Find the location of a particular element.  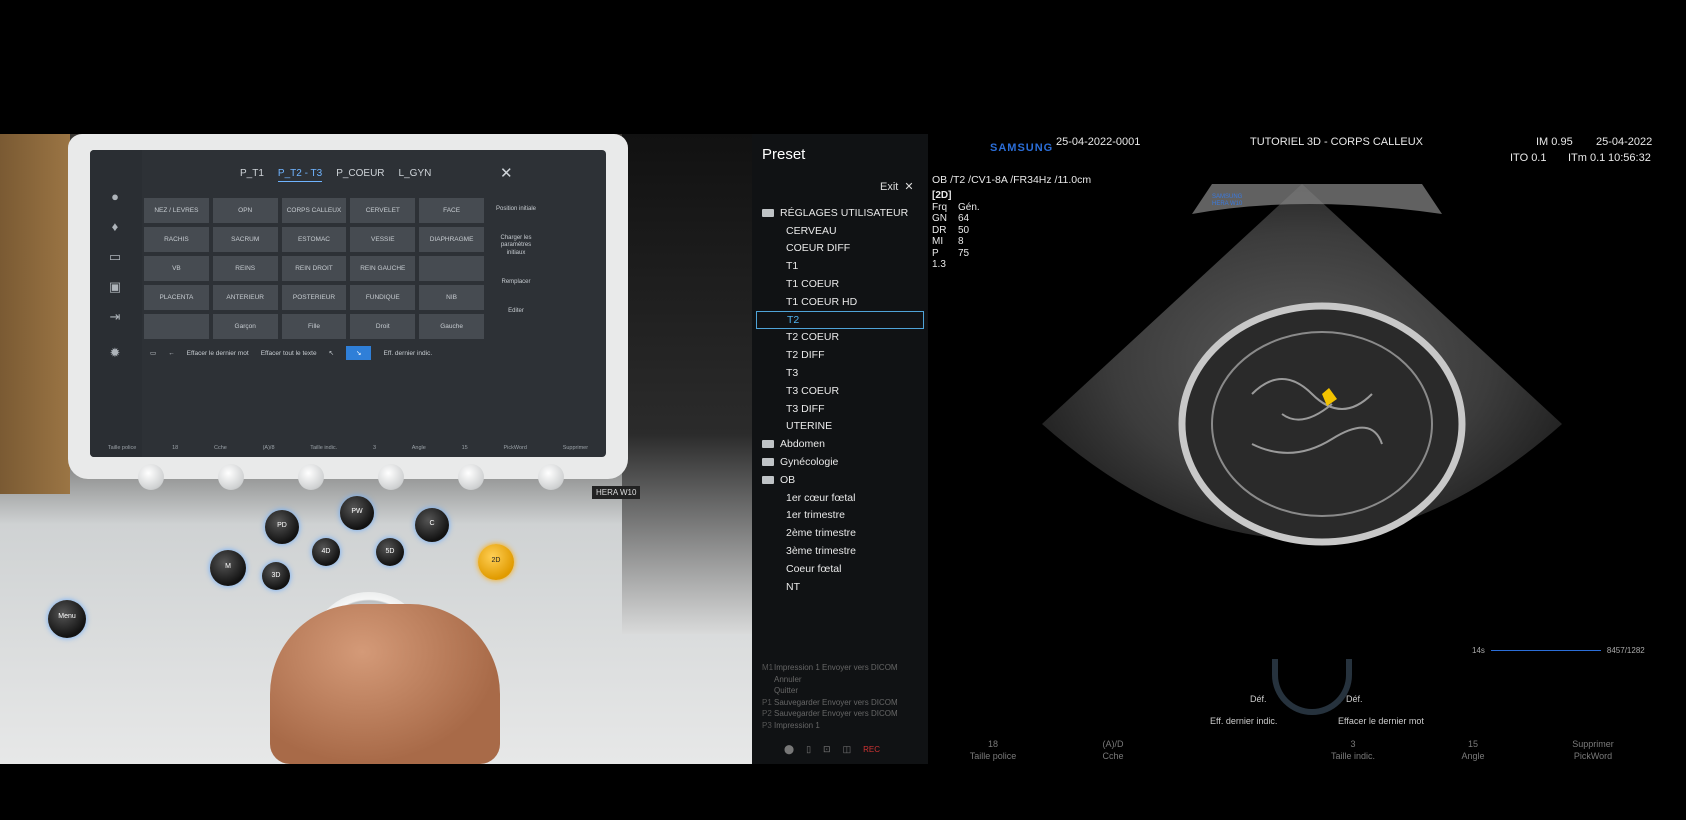

5d-key: 5D is located at coordinates (390, 552).